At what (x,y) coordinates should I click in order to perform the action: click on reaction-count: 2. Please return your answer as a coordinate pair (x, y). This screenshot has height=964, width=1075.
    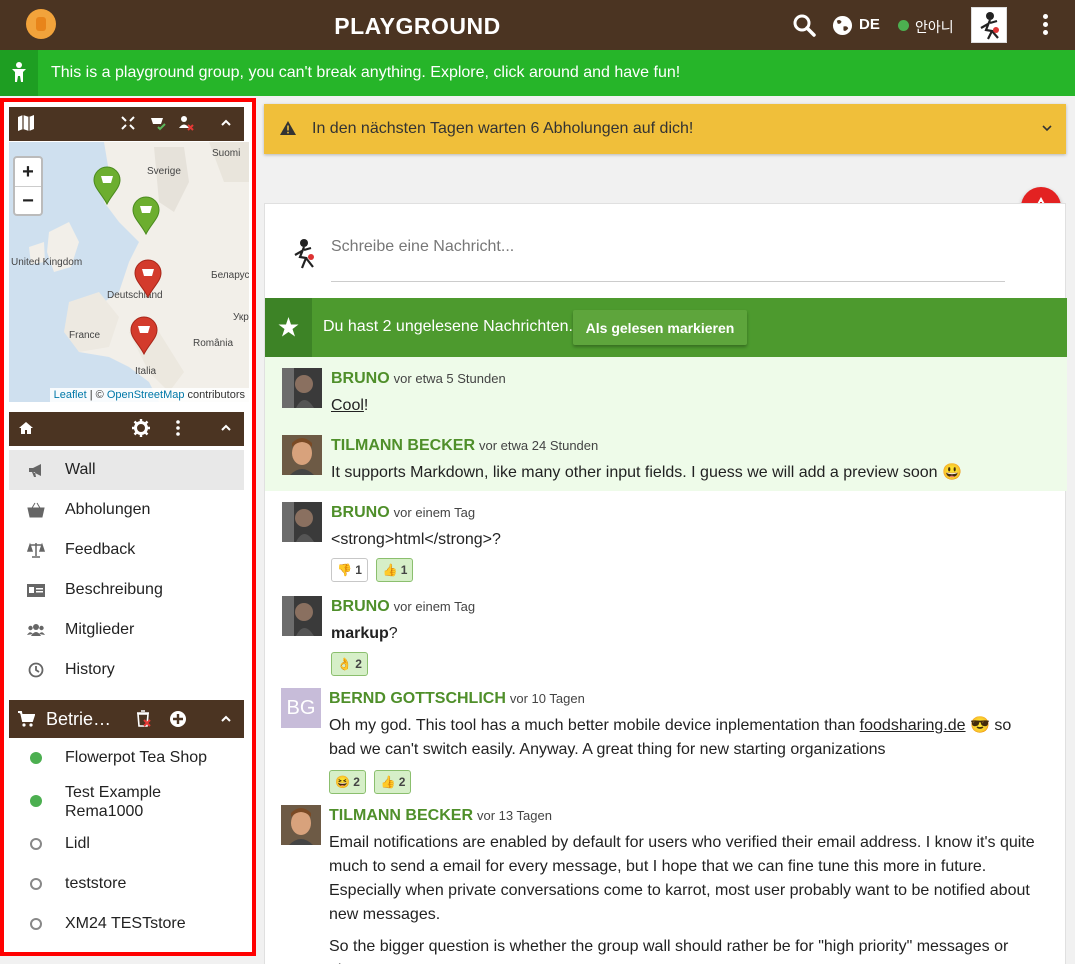
    Looking at the image, I should click on (402, 782).